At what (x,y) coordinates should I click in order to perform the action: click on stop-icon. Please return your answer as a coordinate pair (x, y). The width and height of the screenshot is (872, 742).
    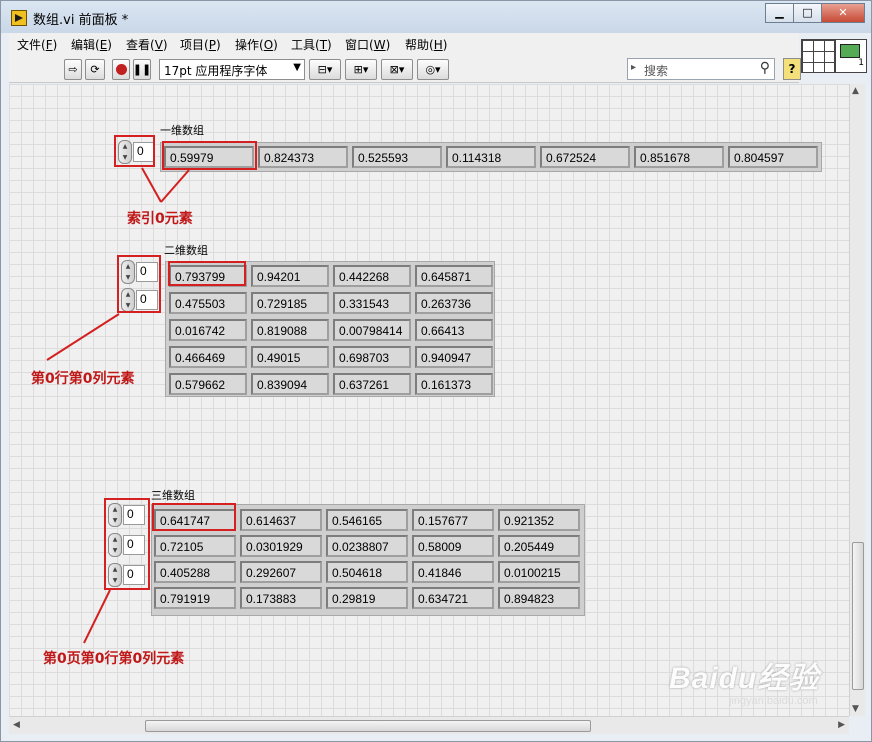
    Looking at the image, I should click on (121, 69).